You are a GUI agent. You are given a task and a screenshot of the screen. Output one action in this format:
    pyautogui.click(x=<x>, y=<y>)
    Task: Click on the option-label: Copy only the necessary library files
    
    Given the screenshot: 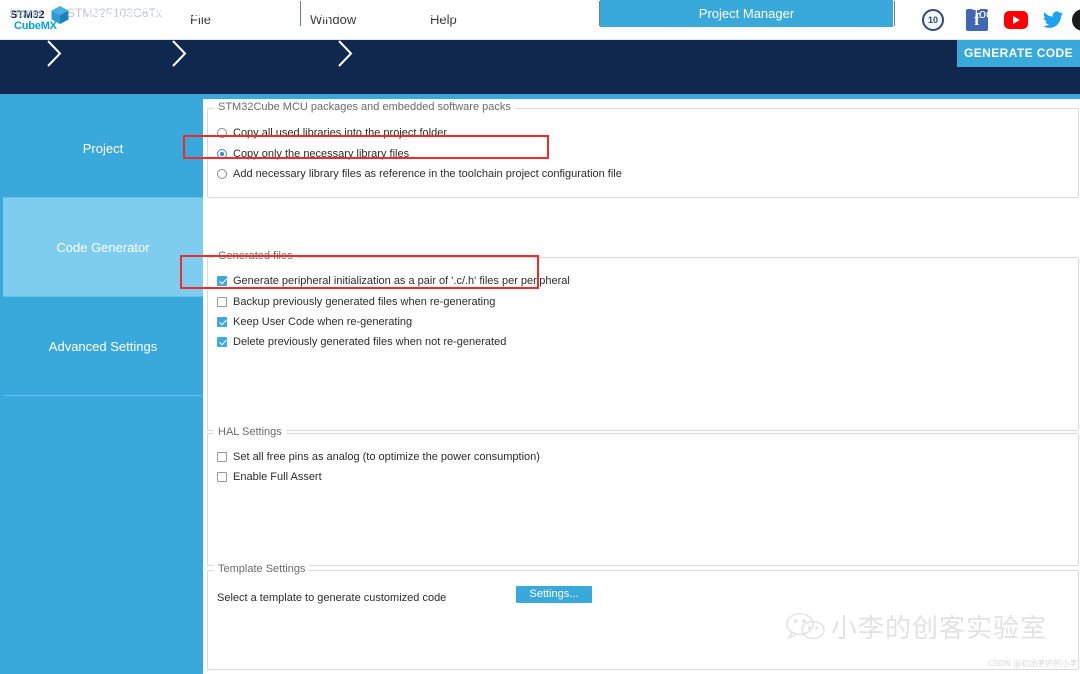 What is the action you would take?
    pyautogui.click(x=321, y=154)
    